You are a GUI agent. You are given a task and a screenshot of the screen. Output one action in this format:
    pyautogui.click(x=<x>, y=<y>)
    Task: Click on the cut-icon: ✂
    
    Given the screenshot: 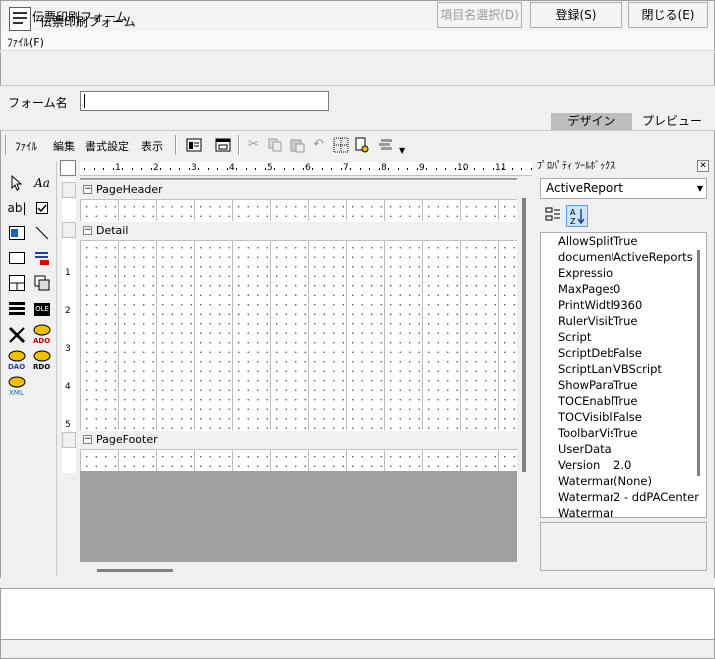 What is the action you would take?
    pyautogui.click(x=253, y=144)
    